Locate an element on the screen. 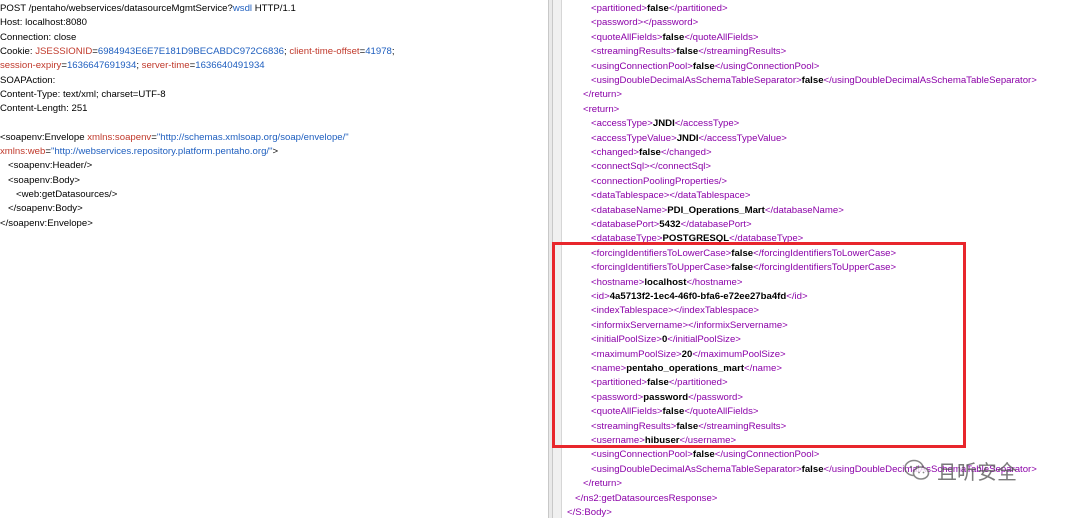 The image size is (1080, 518). xml-tag: </ns2:getDatasourcesResponse> is located at coordinates (646, 498).